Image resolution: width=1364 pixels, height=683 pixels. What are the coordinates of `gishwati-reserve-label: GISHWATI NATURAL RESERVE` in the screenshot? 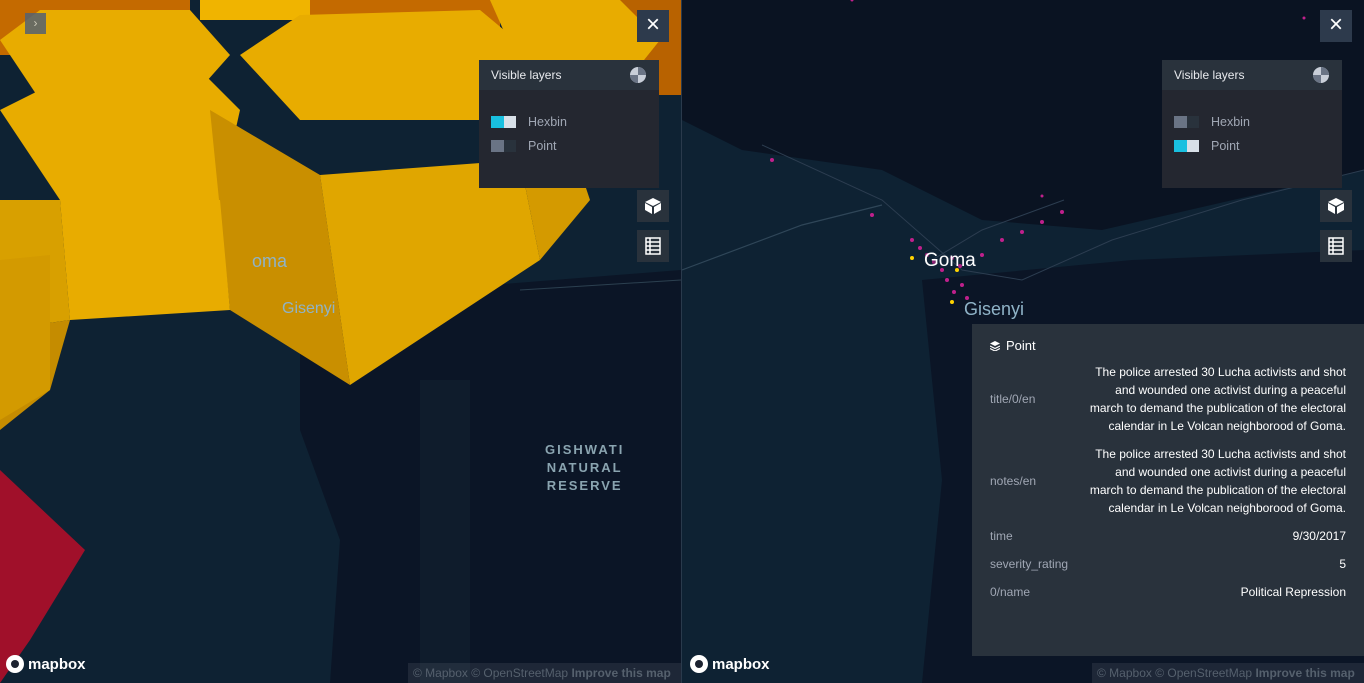 It's located at (584, 468).